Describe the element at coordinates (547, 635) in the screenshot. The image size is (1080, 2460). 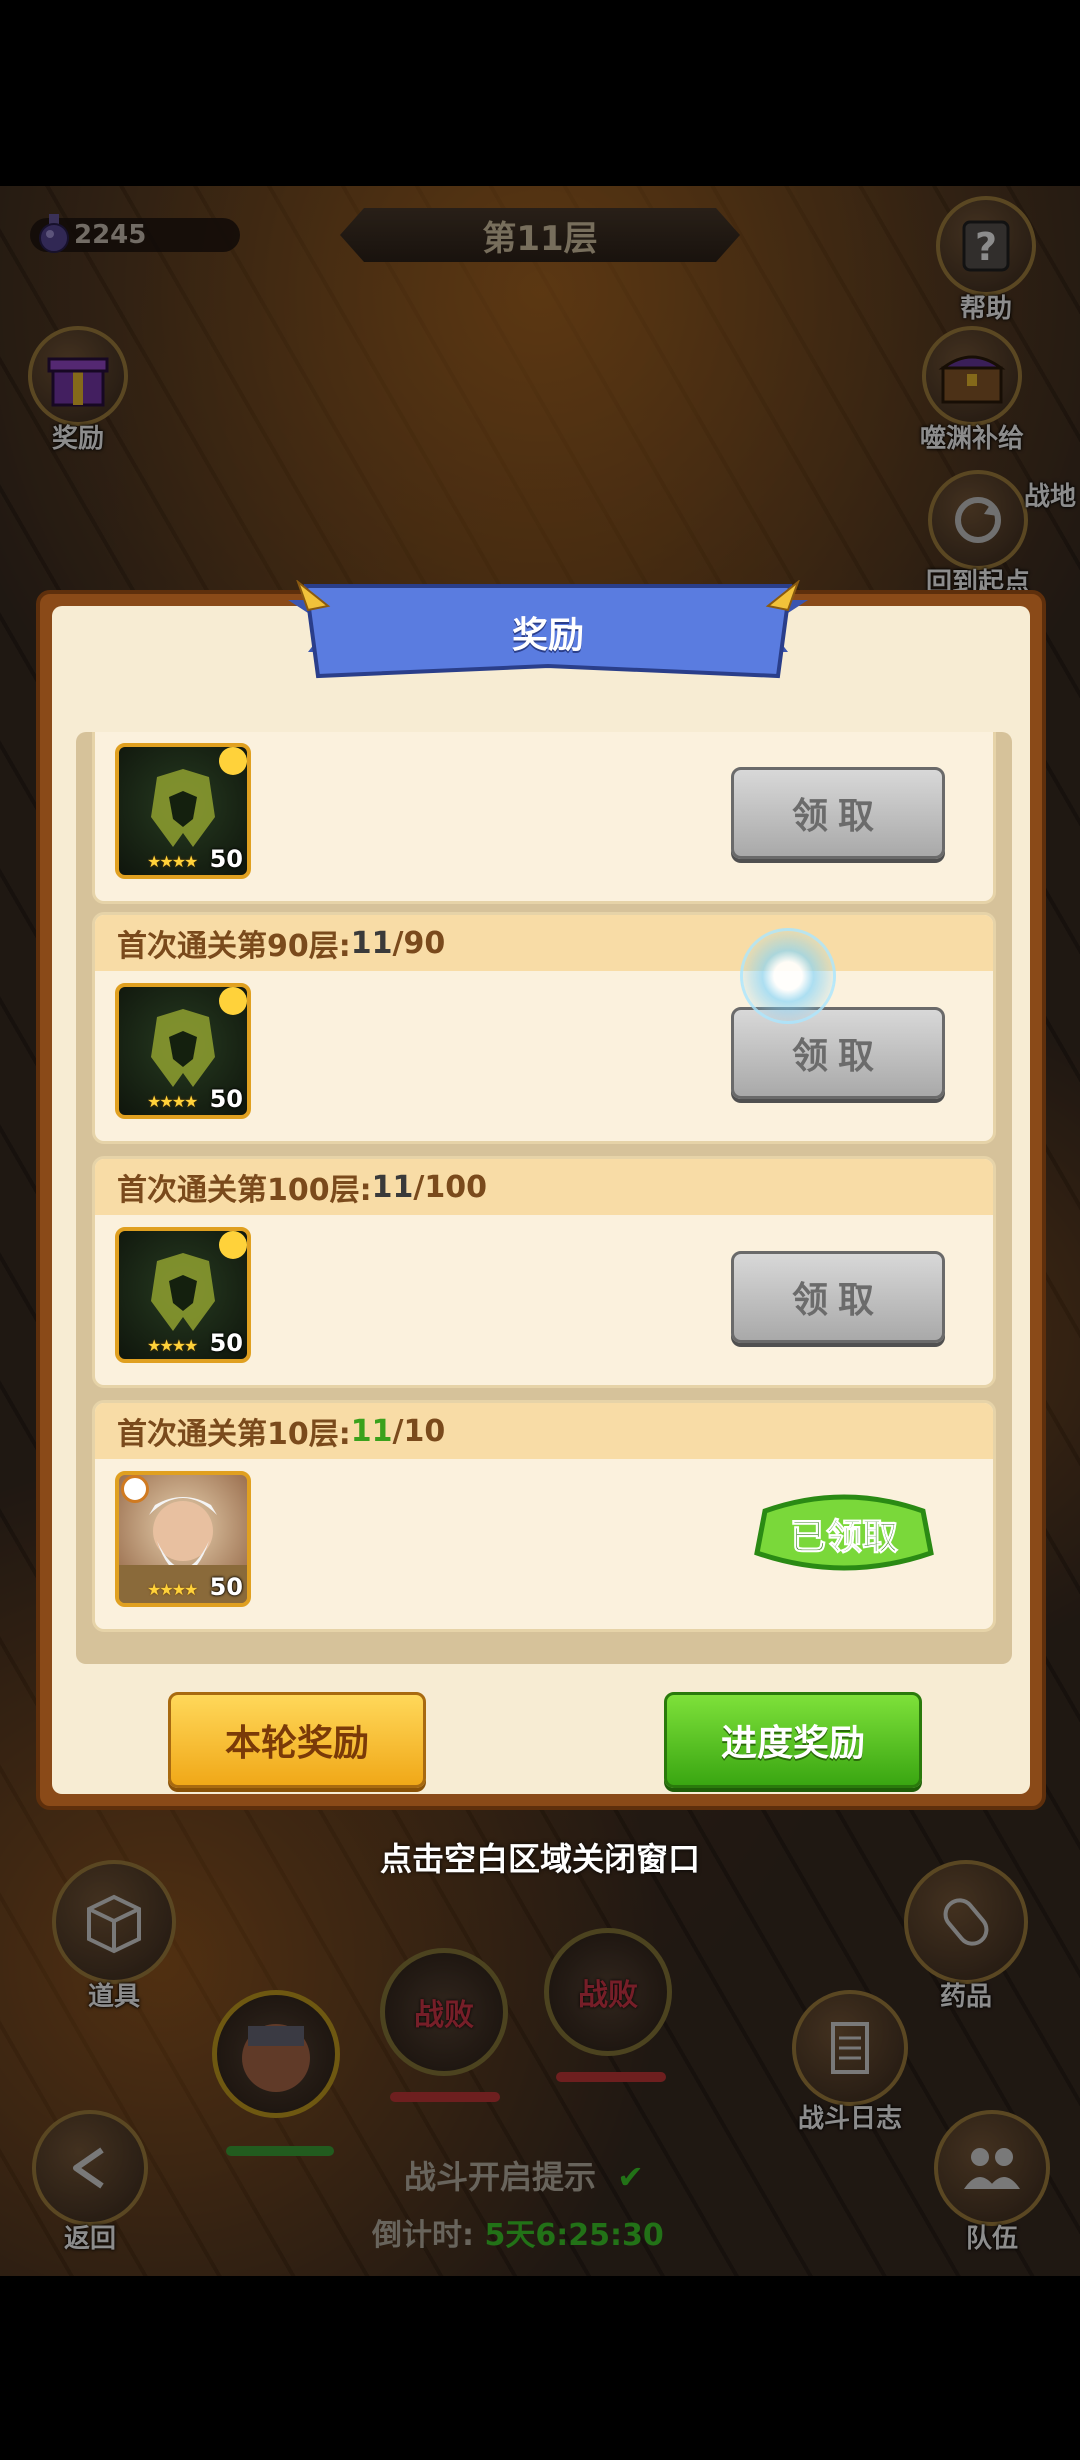
I see `dialog-title: 奖励` at that location.